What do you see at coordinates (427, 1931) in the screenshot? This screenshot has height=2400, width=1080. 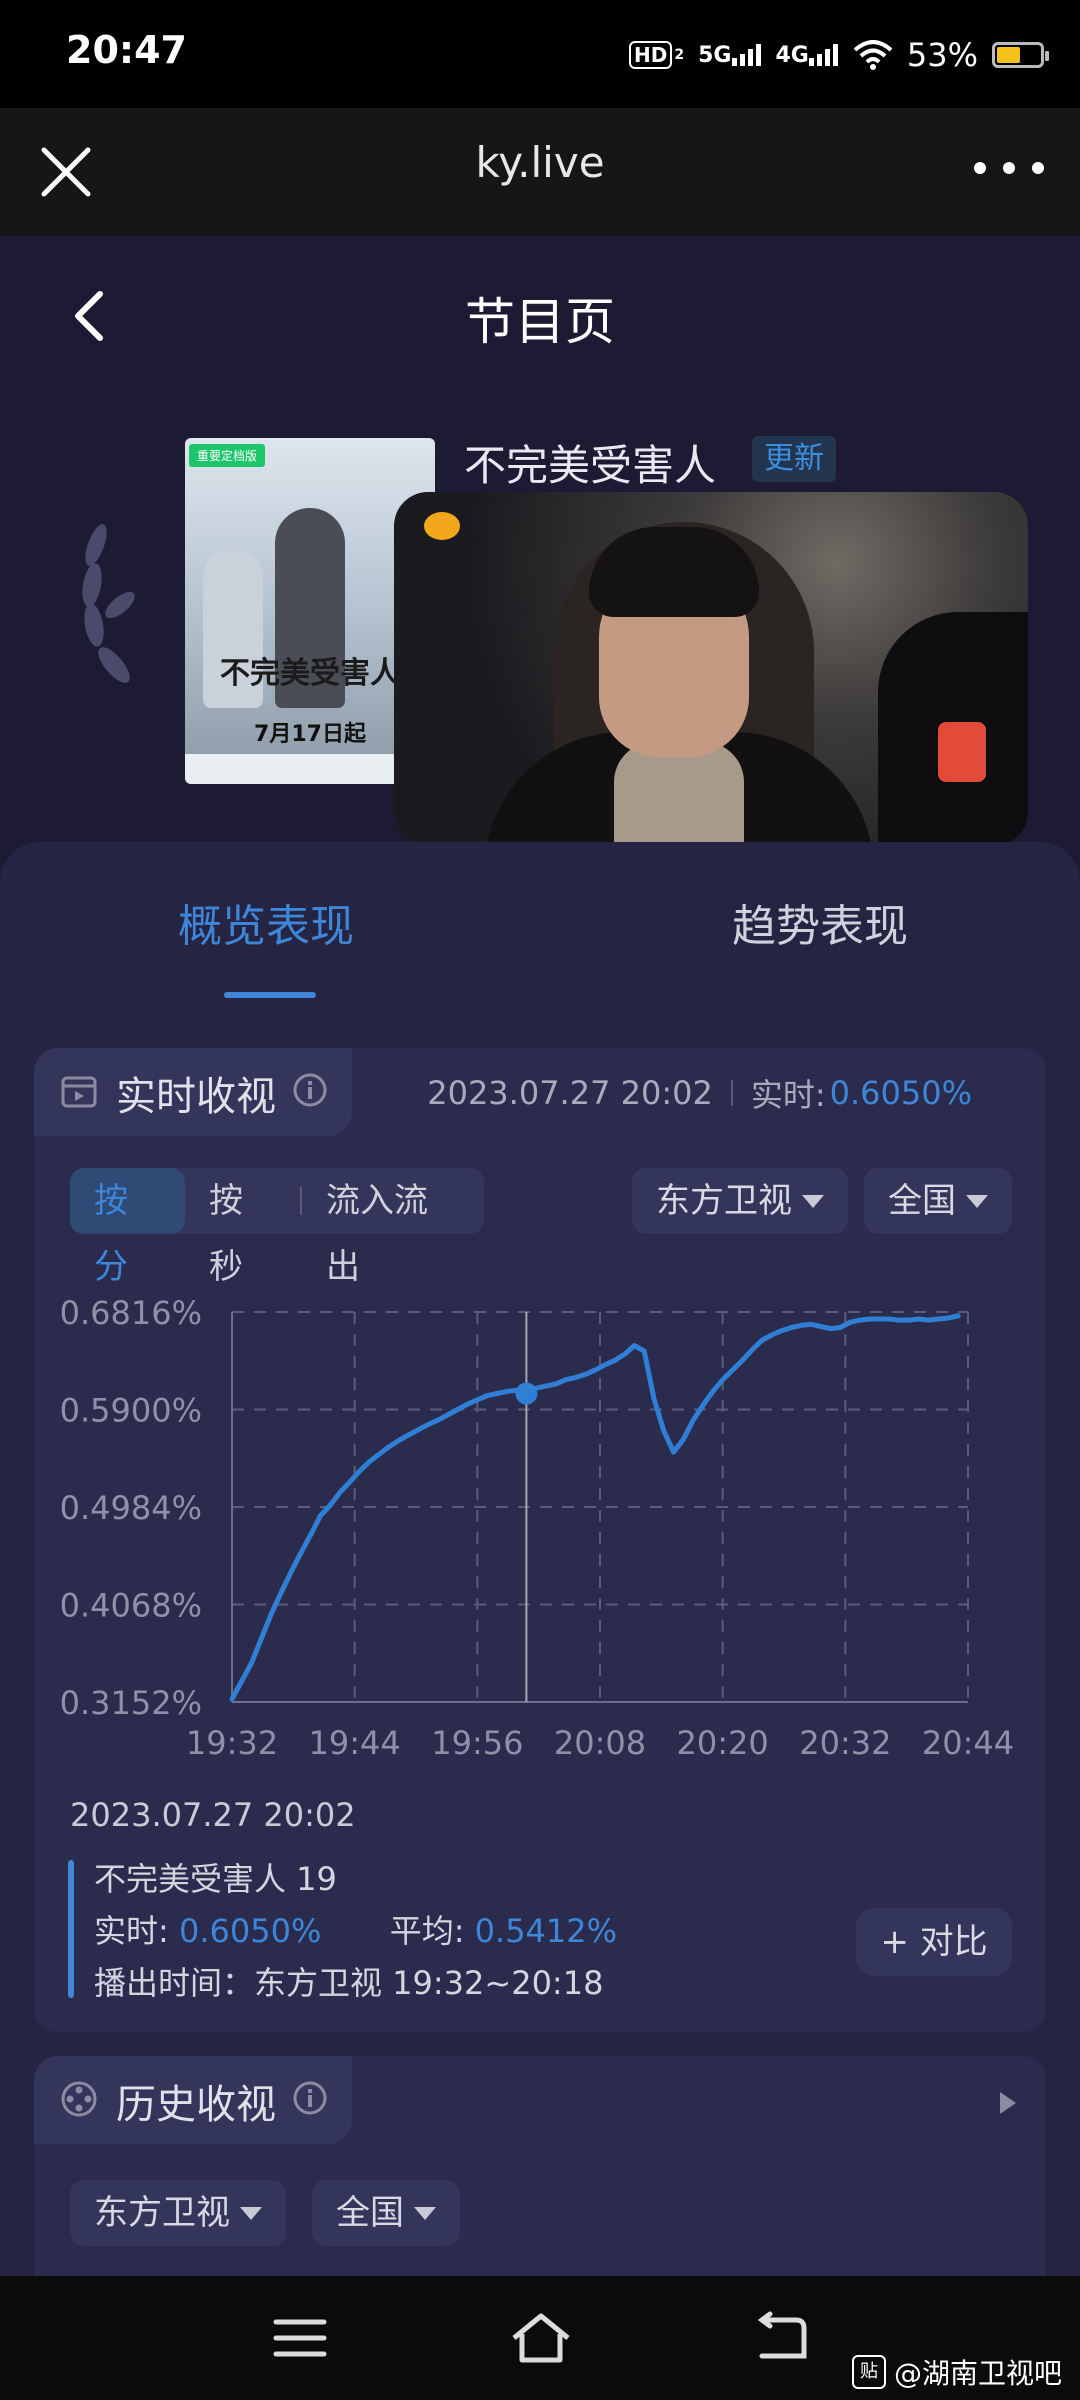 I see `detail-avg-label: 平均:` at bounding box center [427, 1931].